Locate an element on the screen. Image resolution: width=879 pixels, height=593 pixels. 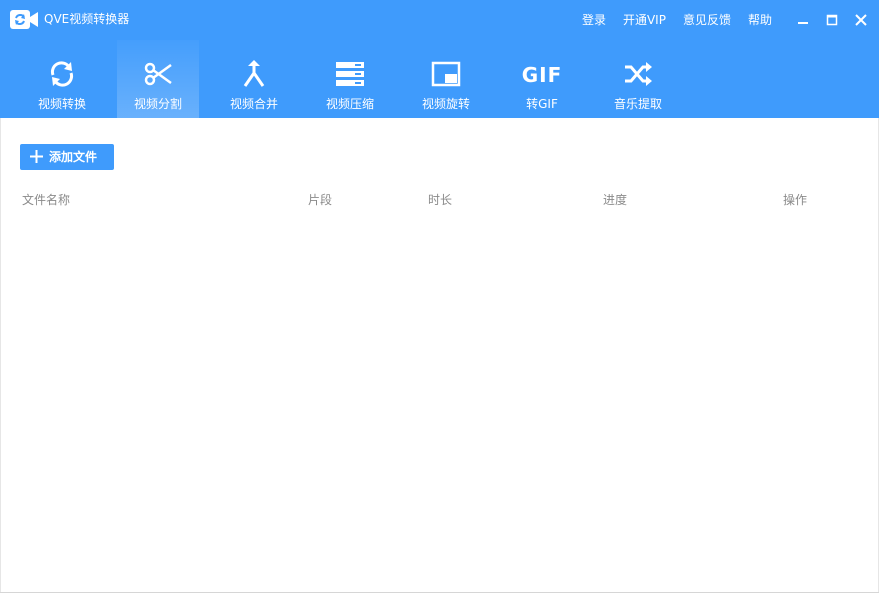
compress-icon is located at coordinates (350, 74).